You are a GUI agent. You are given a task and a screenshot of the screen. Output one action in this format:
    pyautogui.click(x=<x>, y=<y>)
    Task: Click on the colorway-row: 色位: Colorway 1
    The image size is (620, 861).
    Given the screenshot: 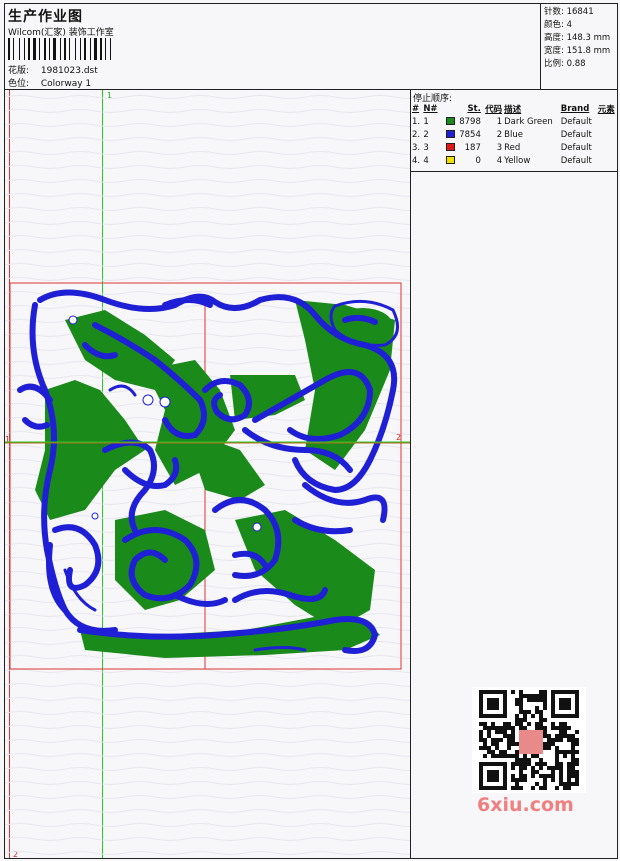 What is the action you would take?
    pyautogui.click(x=49, y=82)
    